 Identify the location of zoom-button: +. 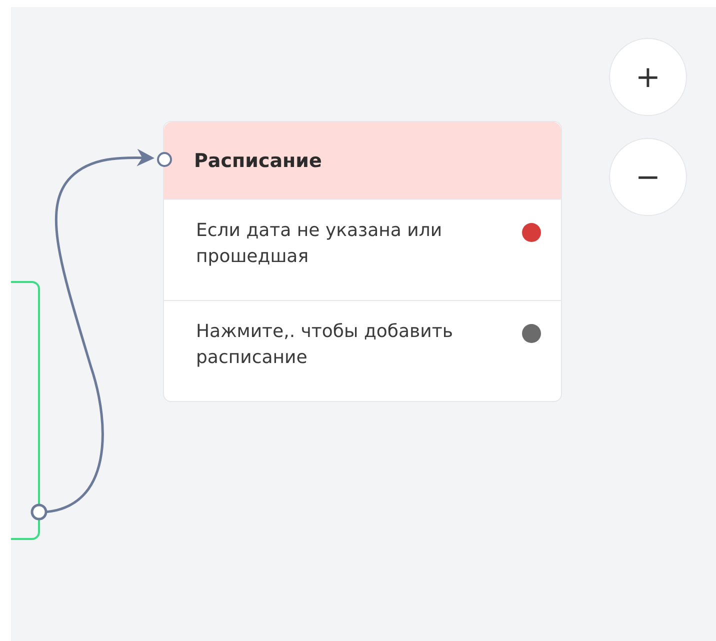
(648, 77).